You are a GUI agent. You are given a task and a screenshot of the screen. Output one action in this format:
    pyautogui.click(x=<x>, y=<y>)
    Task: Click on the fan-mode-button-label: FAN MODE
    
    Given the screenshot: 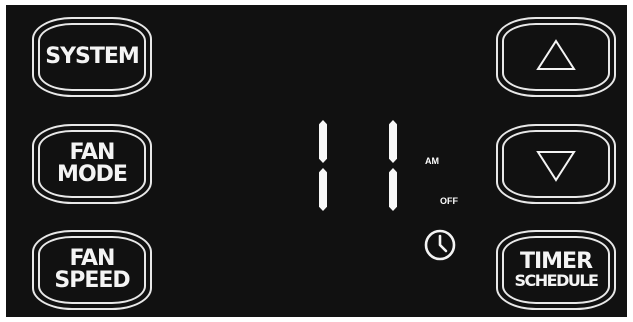 What is the action you would take?
    pyautogui.click(x=92, y=163)
    